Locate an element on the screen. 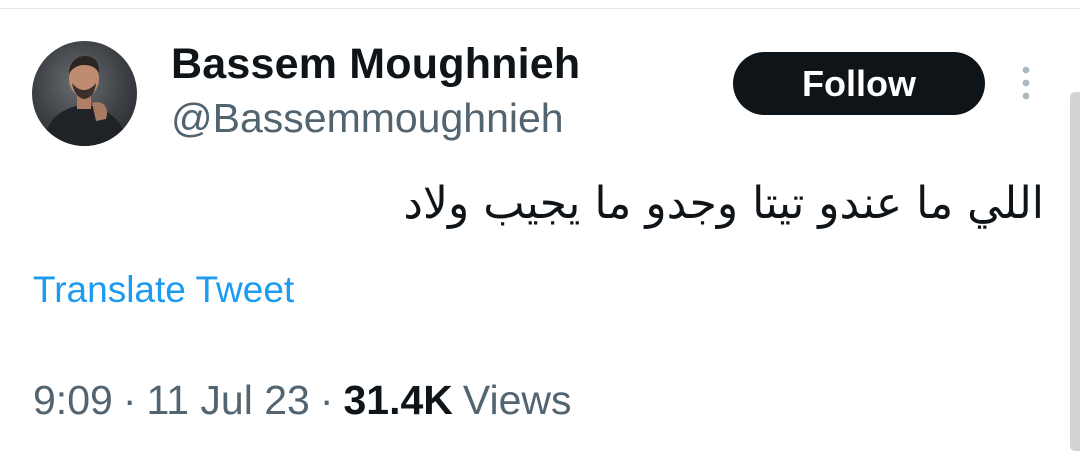 This screenshot has height=451, width=1080. author-display-name: Bassem Moughnieh is located at coordinates (375, 64).